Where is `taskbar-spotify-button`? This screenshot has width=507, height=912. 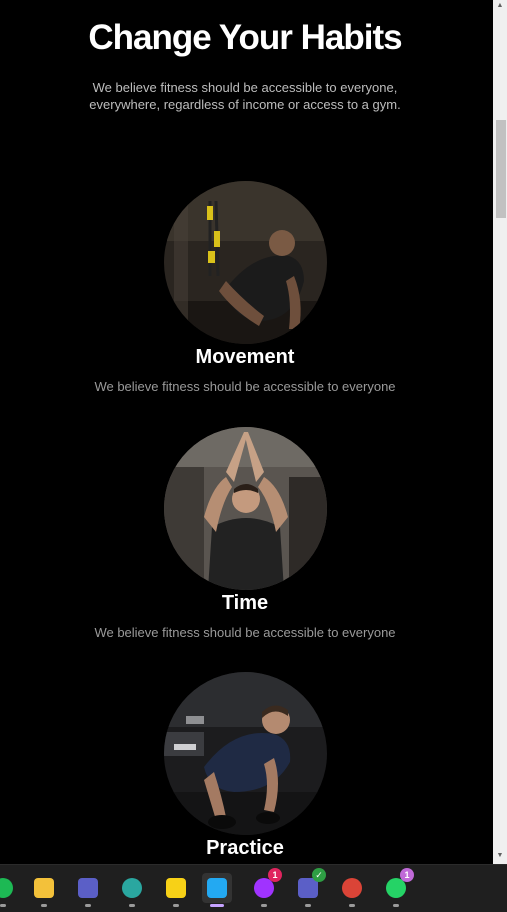 taskbar-spotify-button is located at coordinates (9, 890).